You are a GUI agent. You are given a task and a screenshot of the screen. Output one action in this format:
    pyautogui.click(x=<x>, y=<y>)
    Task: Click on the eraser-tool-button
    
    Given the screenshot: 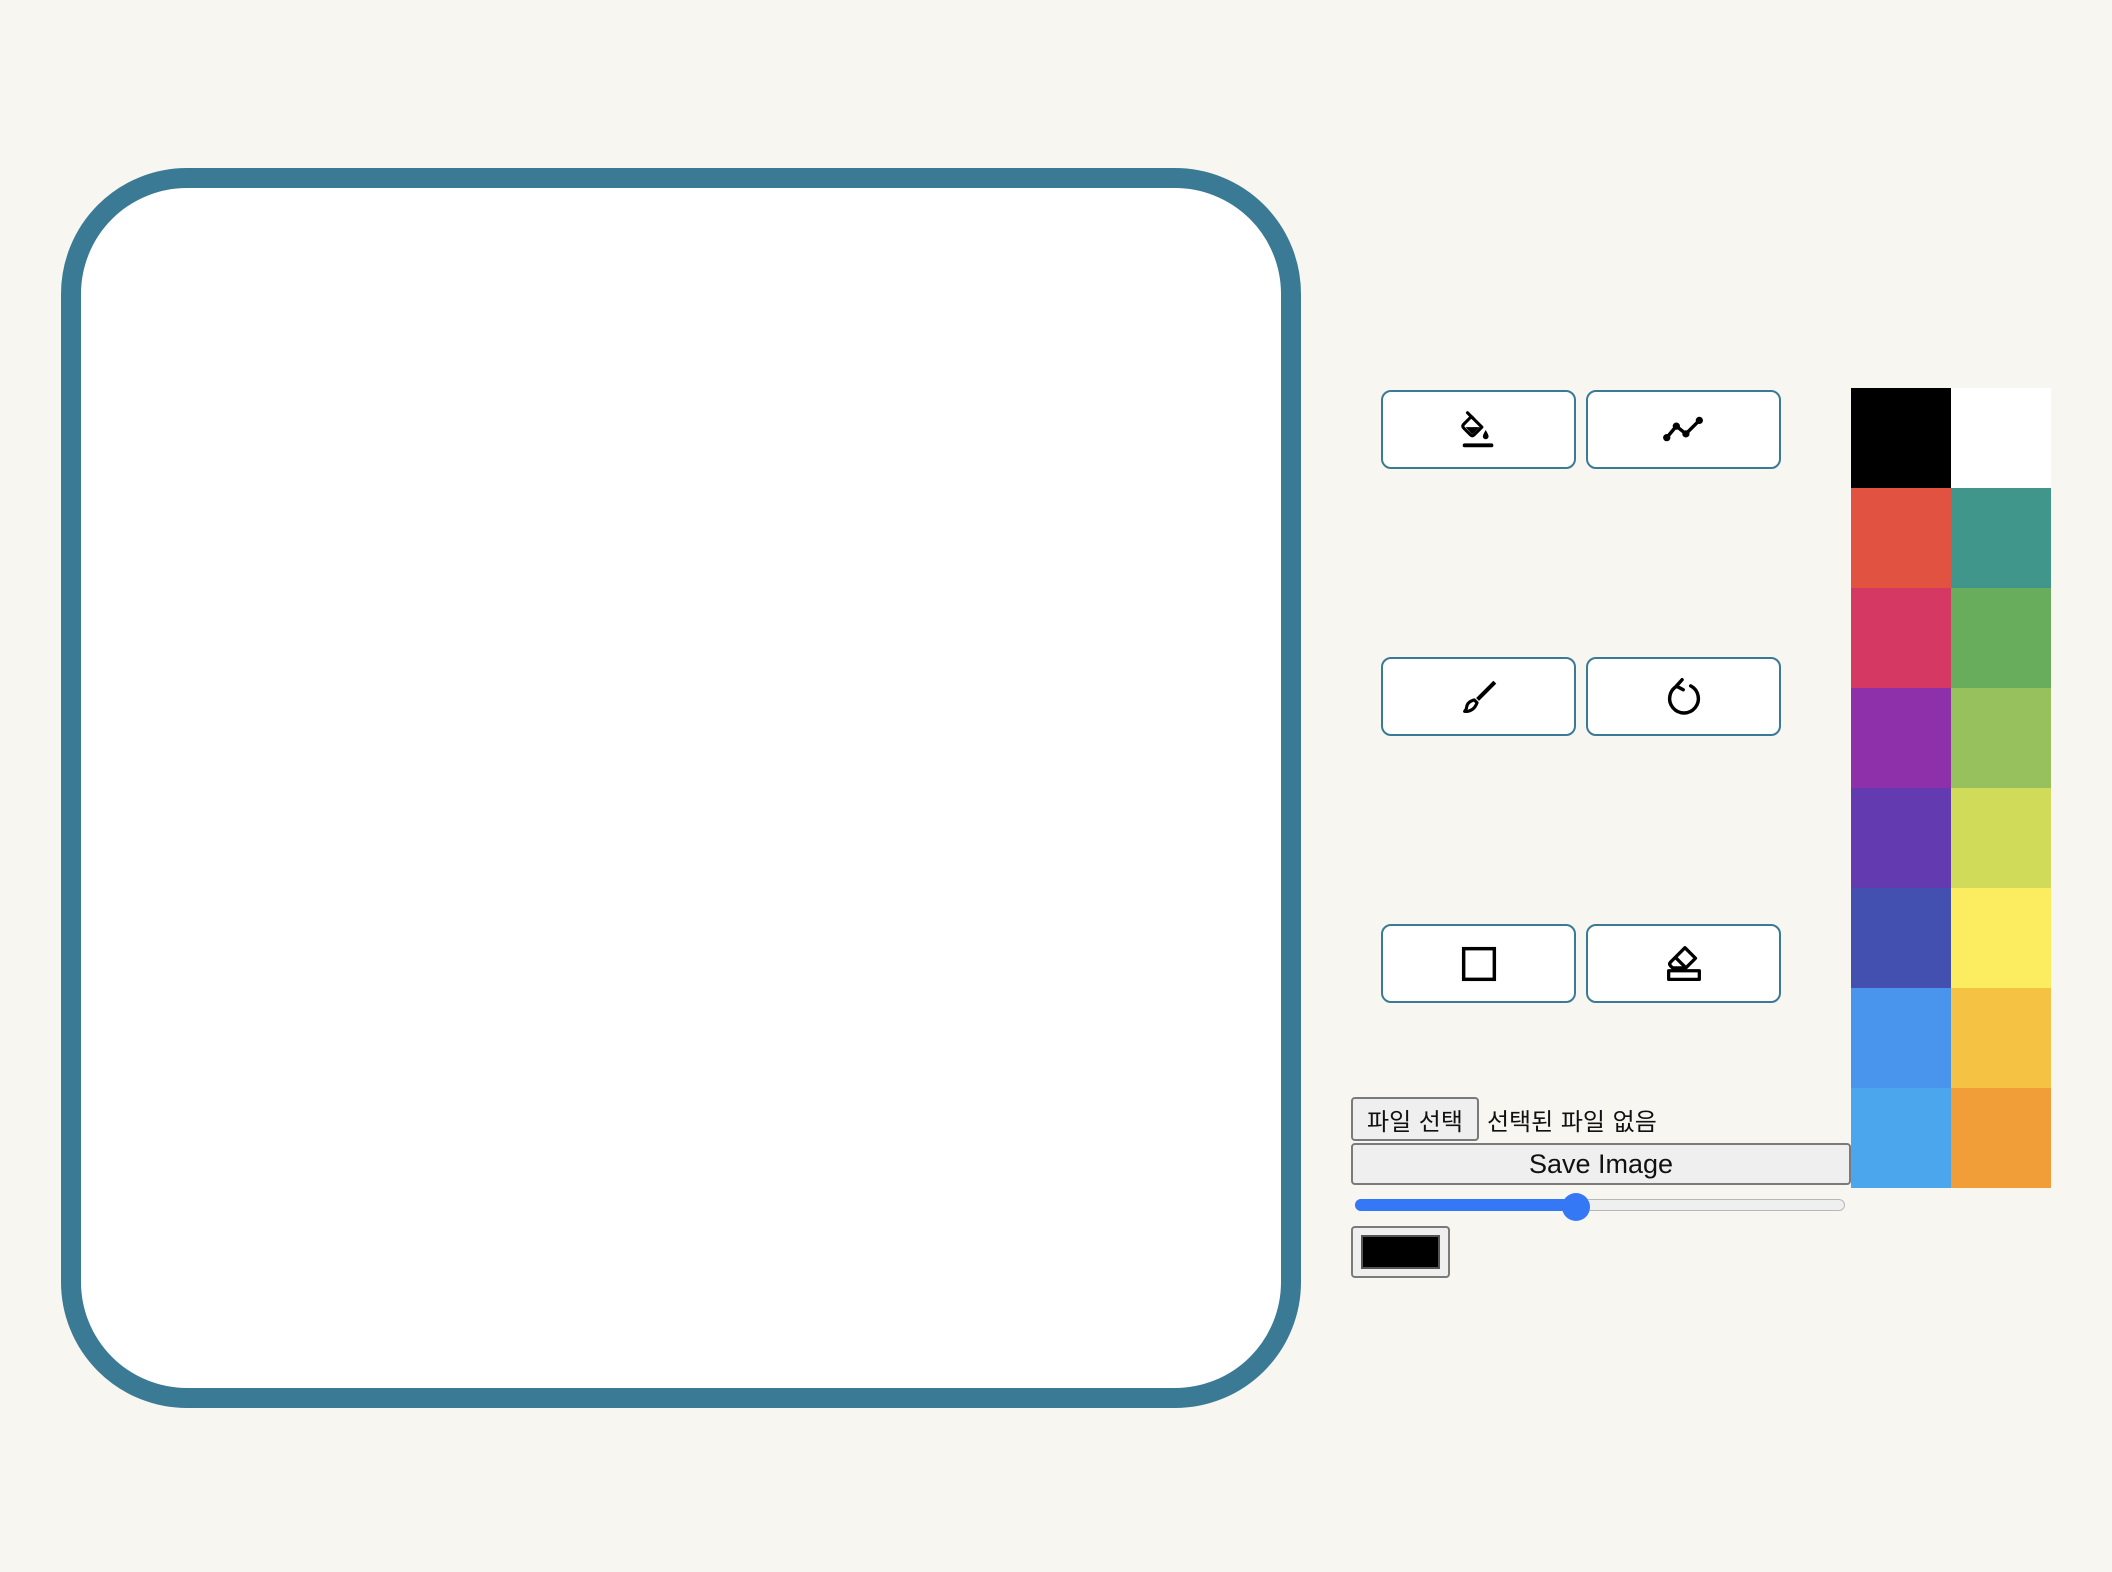 What is the action you would take?
    pyautogui.click(x=1683, y=963)
    